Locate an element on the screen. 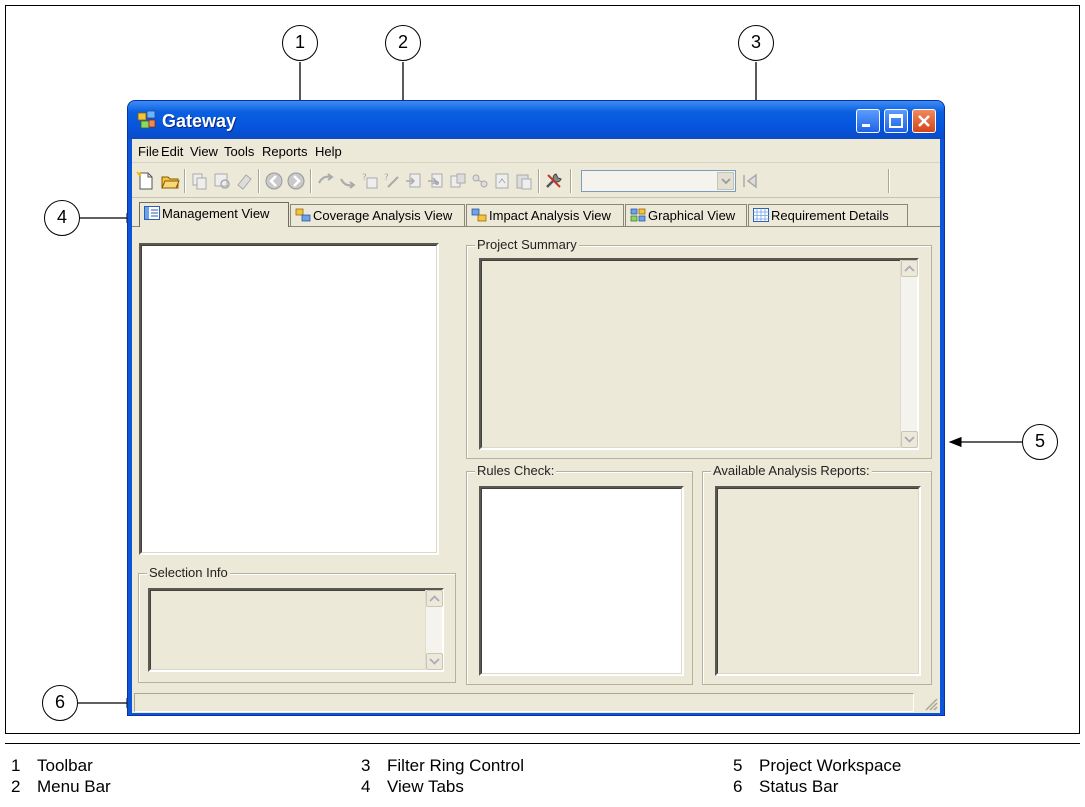 The width and height of the screenshot is (1085, 807). selection-info-inner is located at coordinates (296, 630).